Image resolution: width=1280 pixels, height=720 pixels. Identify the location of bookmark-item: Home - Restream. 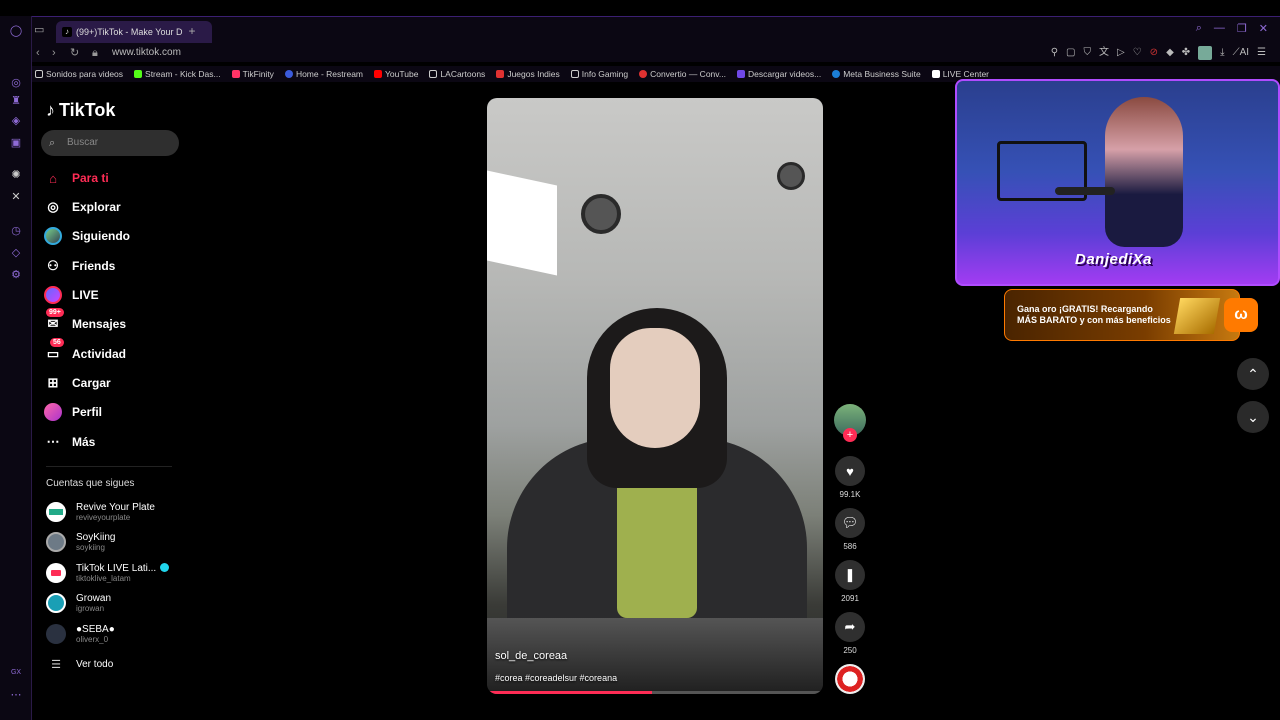
(323, 74).